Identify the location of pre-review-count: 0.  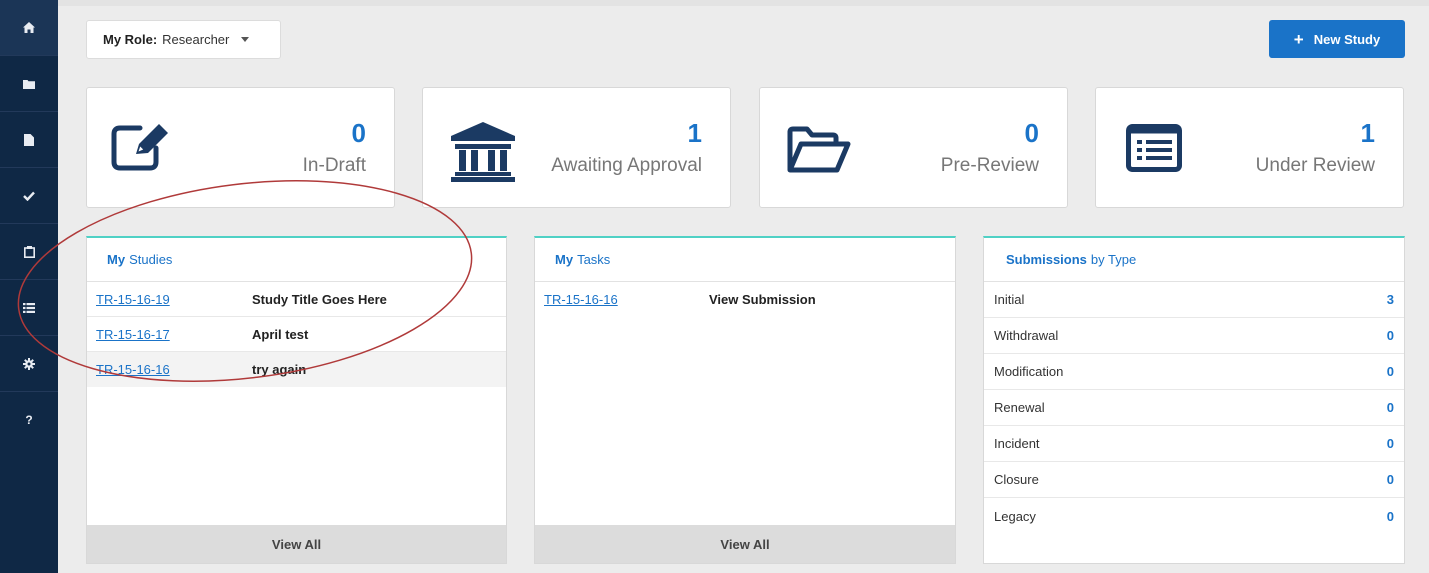
(1031, 133).